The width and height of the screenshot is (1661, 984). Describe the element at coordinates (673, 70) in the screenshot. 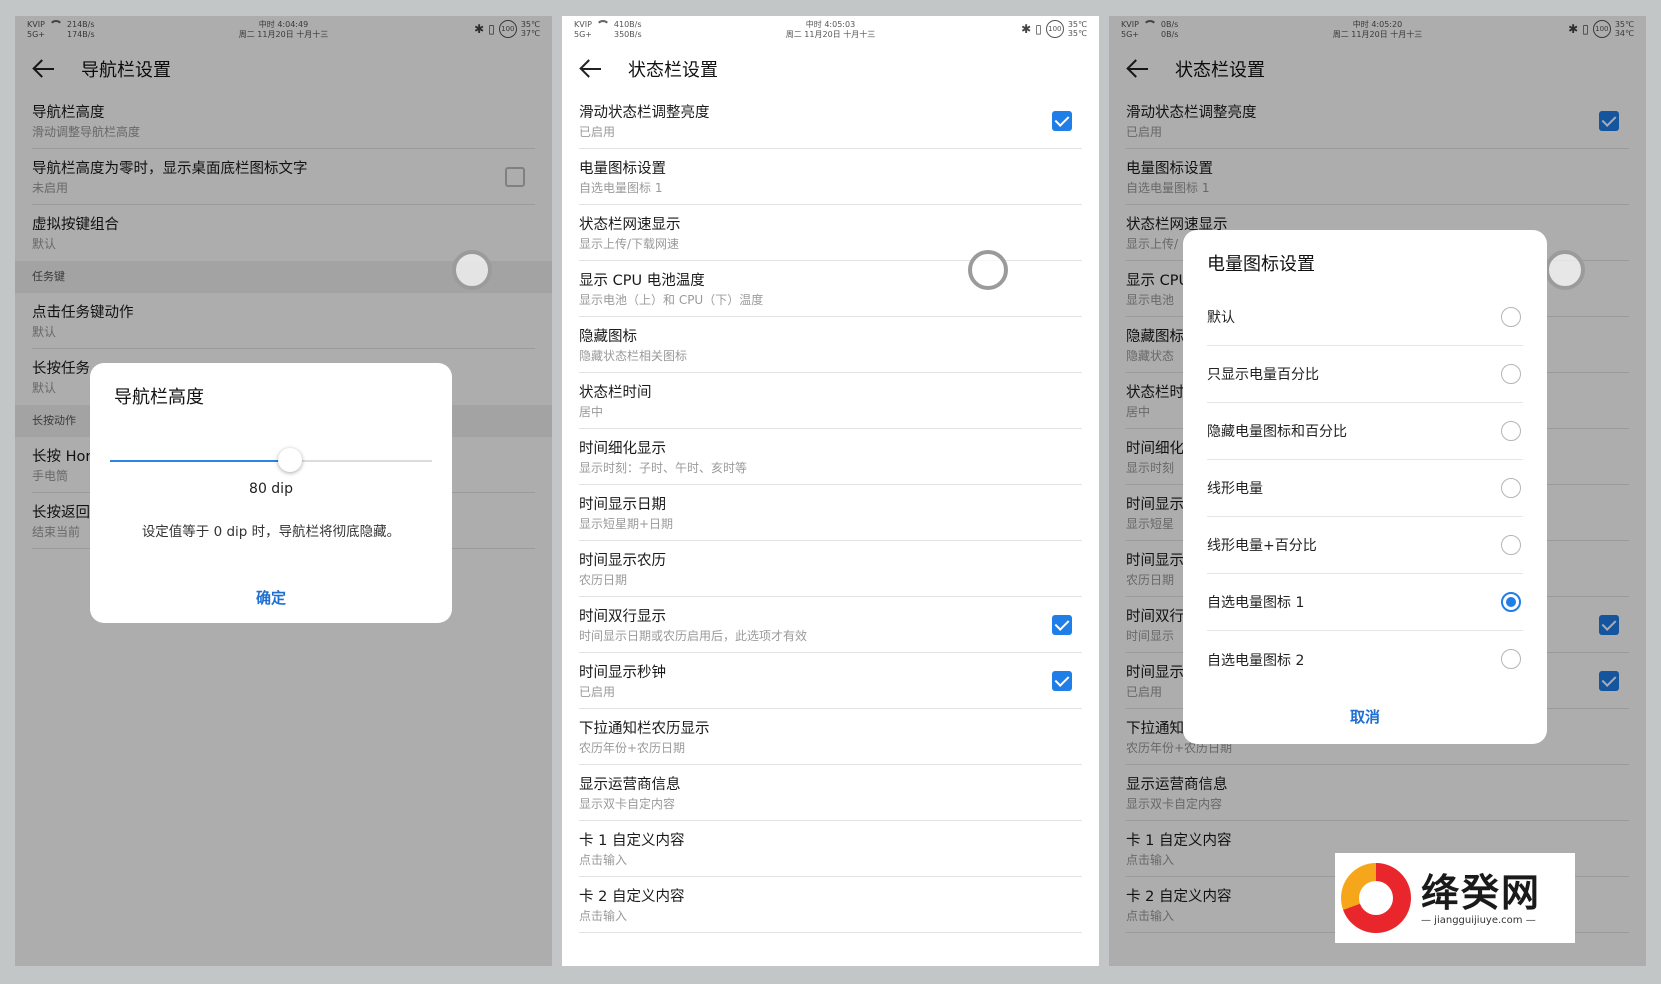

I see `page-title: 状态栏设置` at that location.